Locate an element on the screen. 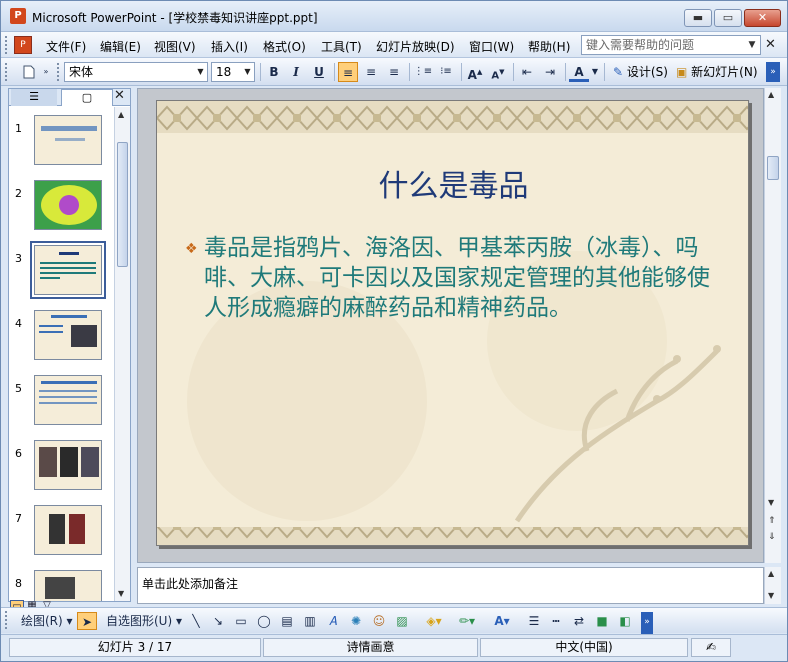 The height and width of the screenshot is (662, 788). spelling-check-icon: ✍ is located at coordinates (711, 647).